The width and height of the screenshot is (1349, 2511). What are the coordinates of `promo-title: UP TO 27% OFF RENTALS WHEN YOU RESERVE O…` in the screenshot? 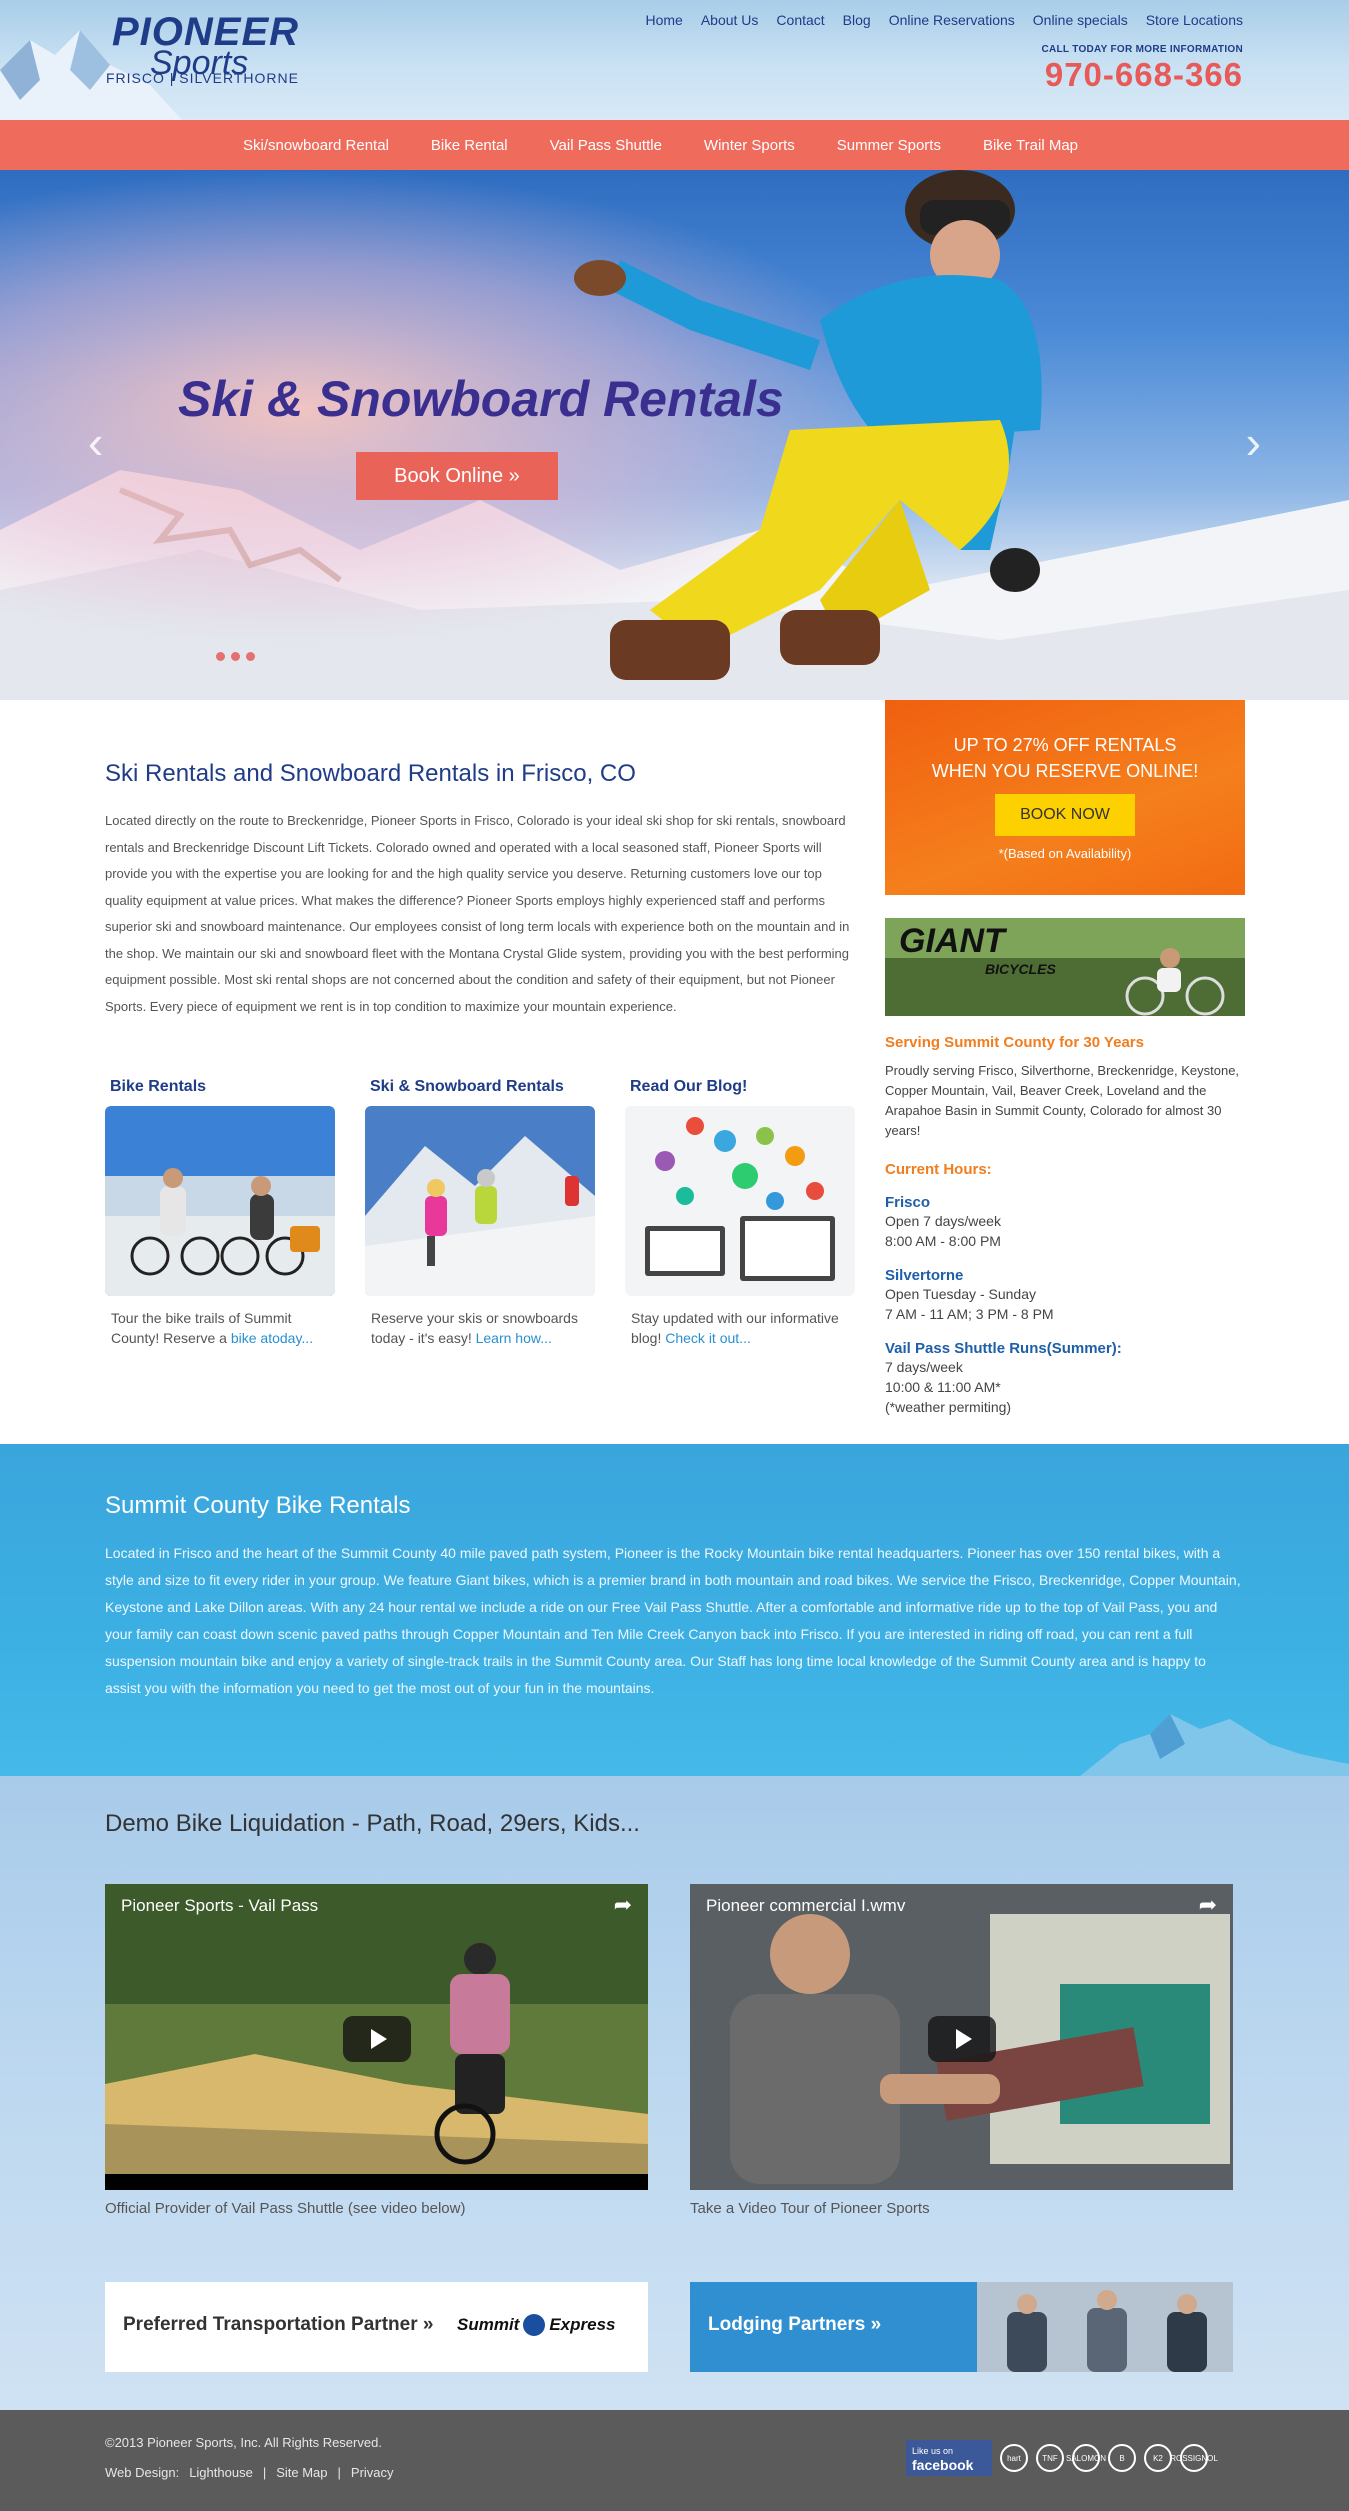 It's located at (1065, 758).